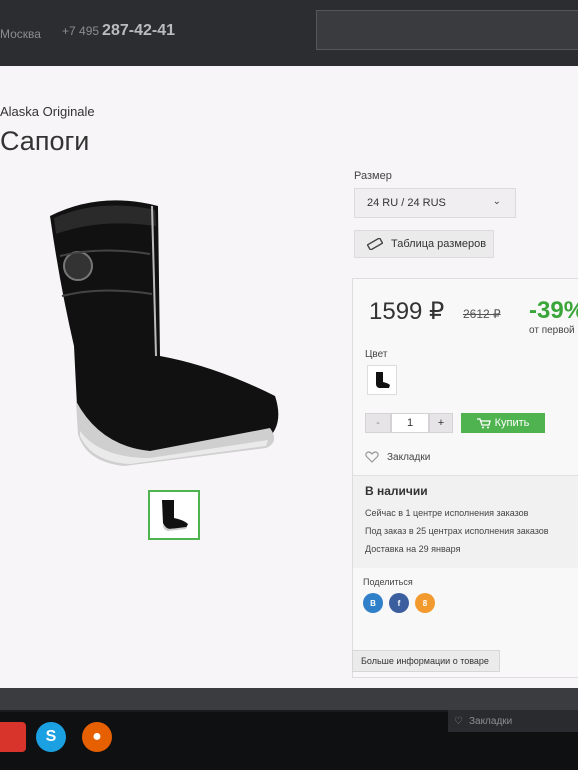 This screenshot has height=770, width=578. Describe the element at coordinates (458, 721) in the screenshot. I see `heart-icon: ♡` at that location.